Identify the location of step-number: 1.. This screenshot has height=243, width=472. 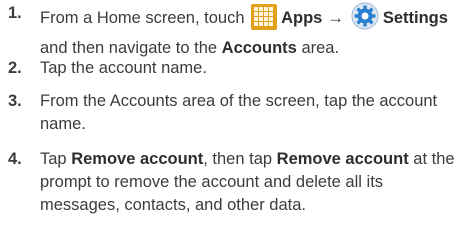
(15, 13).